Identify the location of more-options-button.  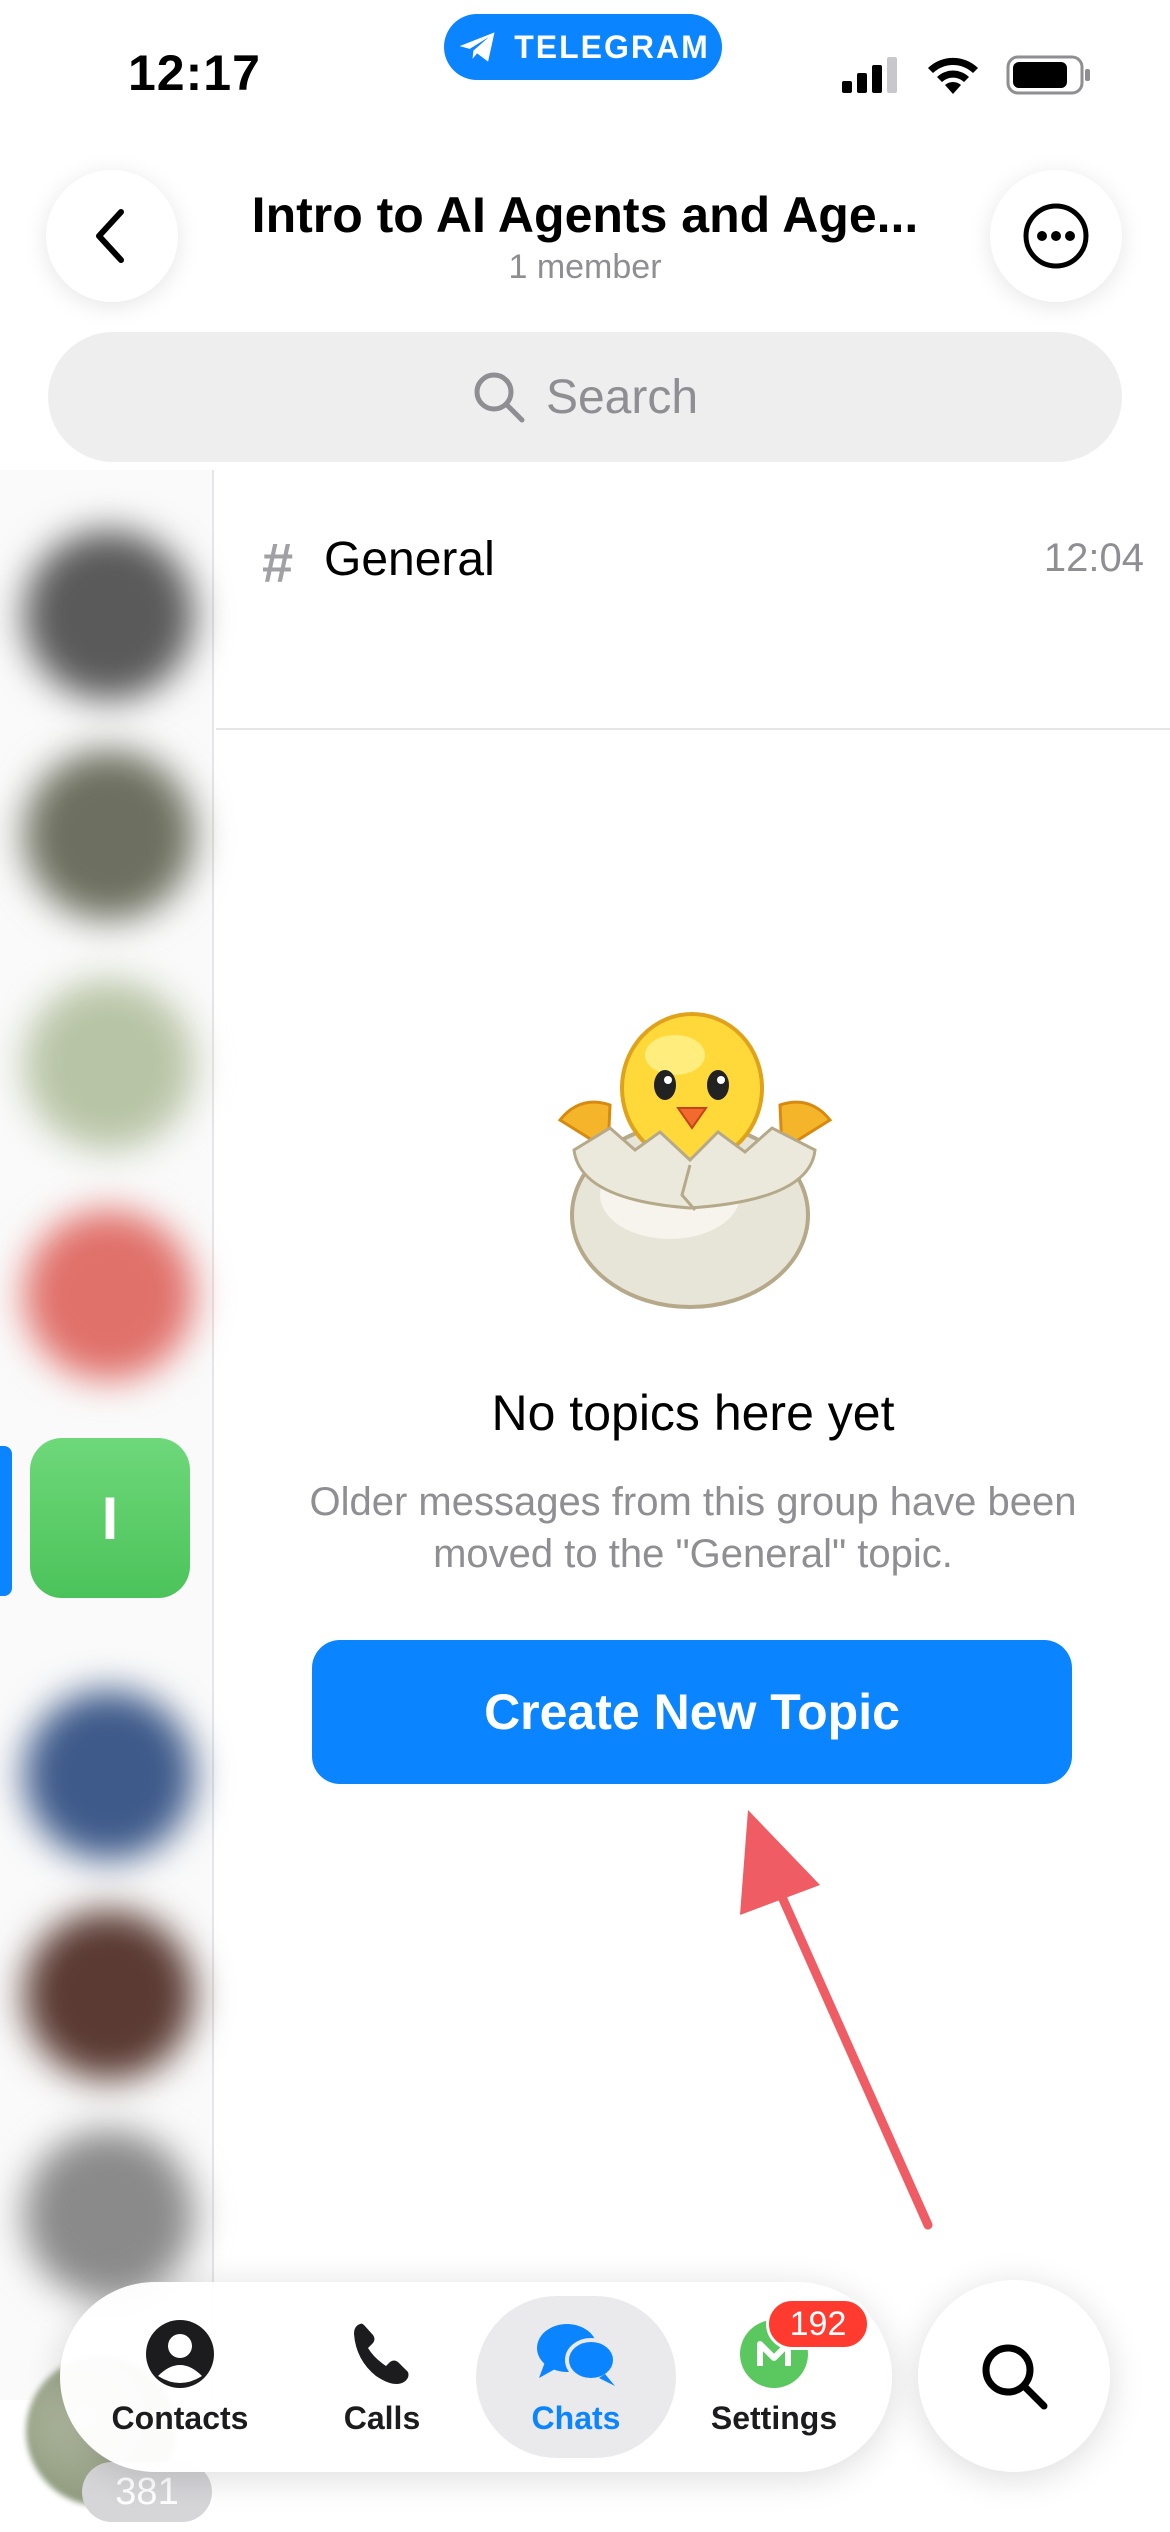
(1056, 236).